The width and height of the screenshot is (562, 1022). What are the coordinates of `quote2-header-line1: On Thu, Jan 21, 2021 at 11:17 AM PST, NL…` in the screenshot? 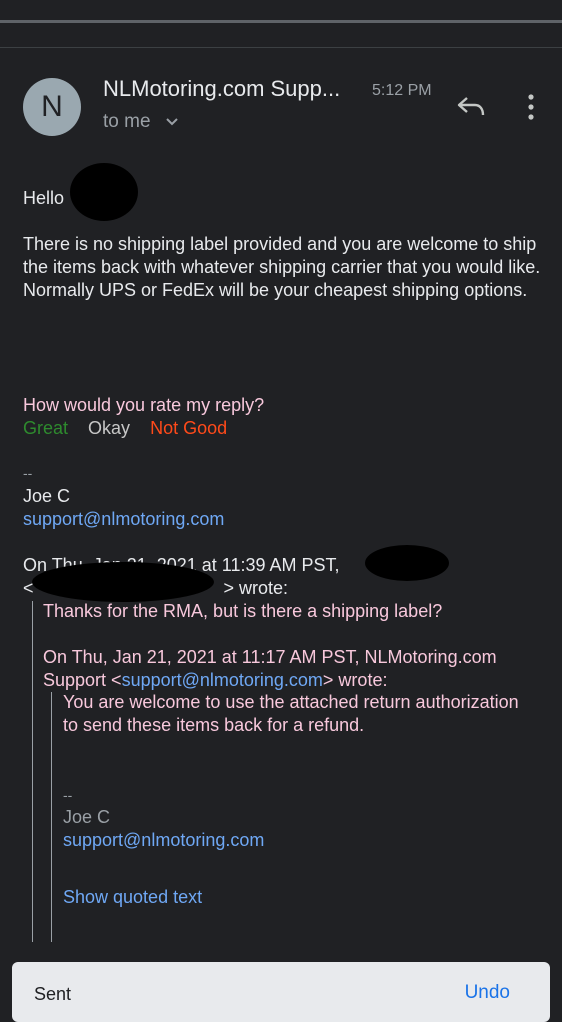 It's located at (270, 657).